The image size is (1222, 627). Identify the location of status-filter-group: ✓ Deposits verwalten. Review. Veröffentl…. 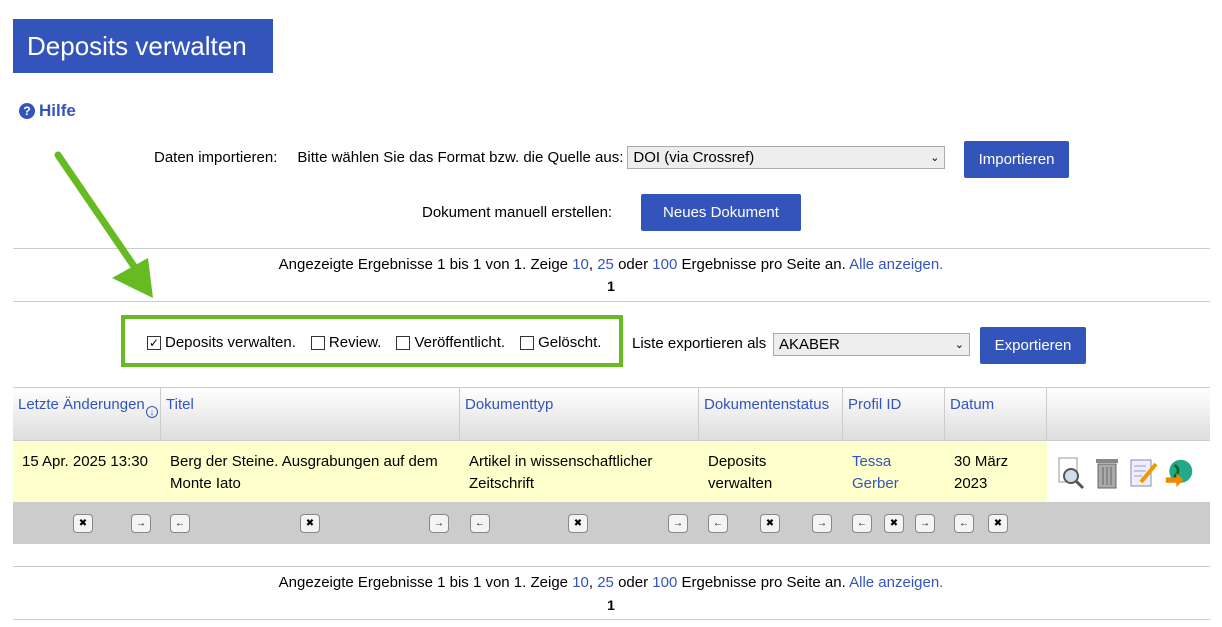
(381, 342).